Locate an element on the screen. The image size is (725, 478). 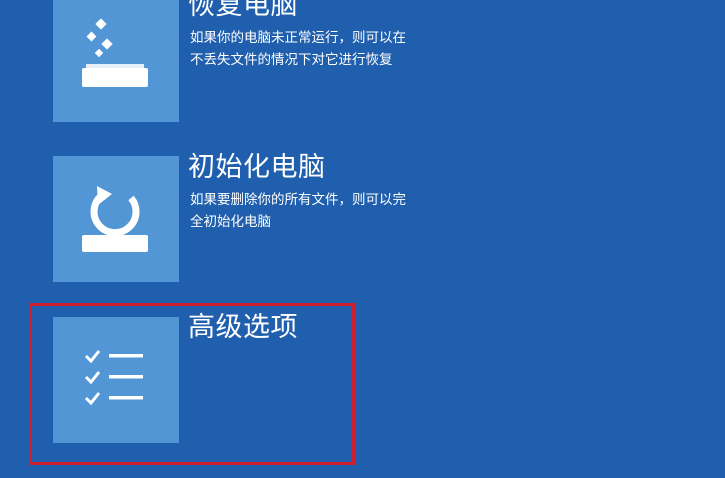
option-title: 恢复电脑 is located at coordinates (243, 10).